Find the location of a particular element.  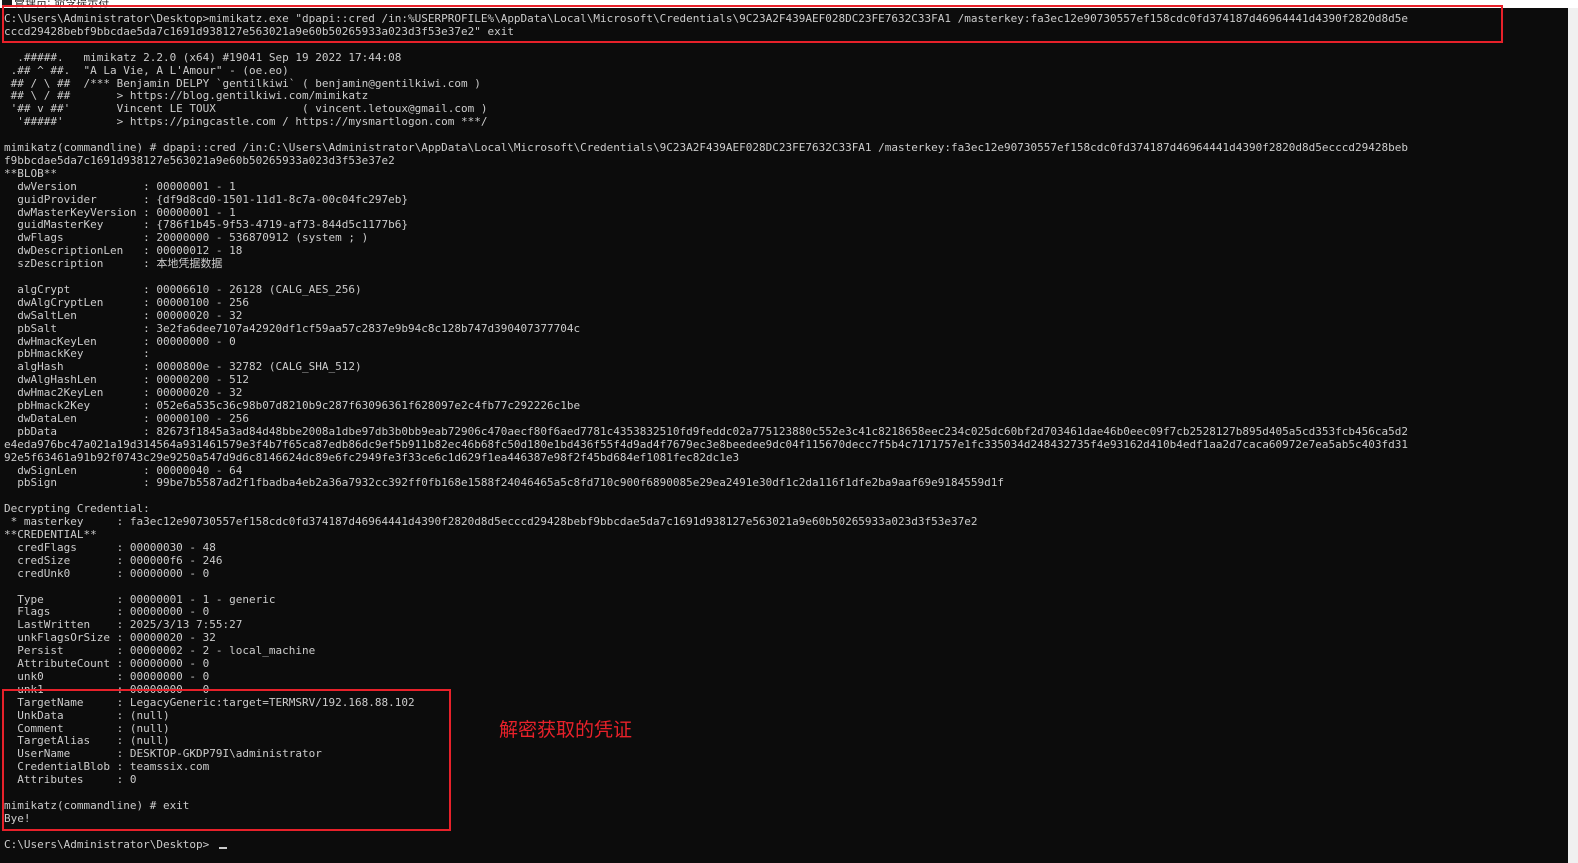

console-line: **BLOB** is located at coordinates (30, 173).